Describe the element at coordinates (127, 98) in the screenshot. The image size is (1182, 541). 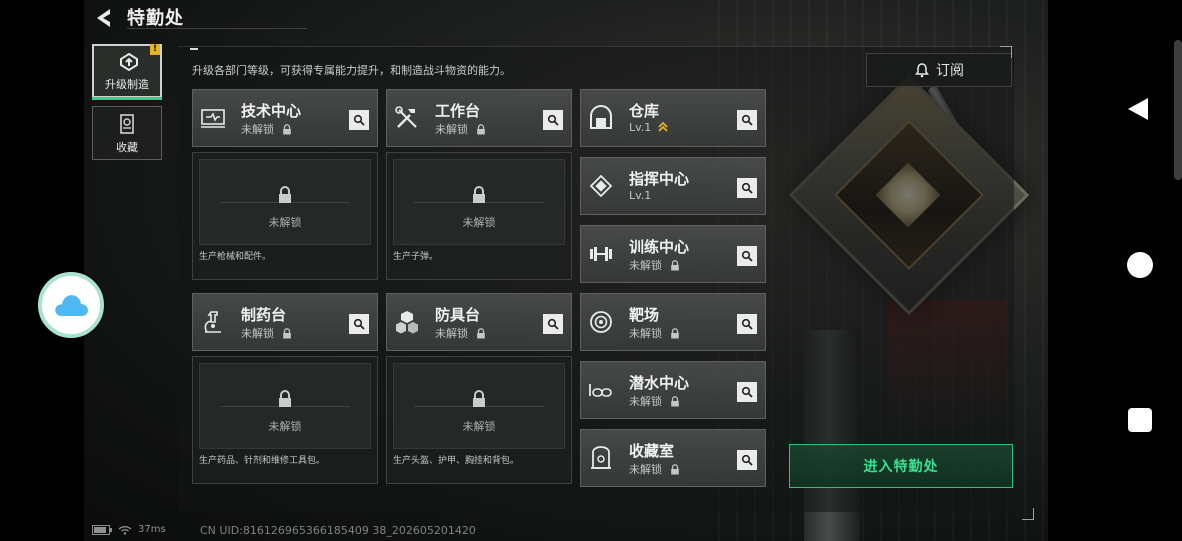
I see `tab-active-indicator` at that location.